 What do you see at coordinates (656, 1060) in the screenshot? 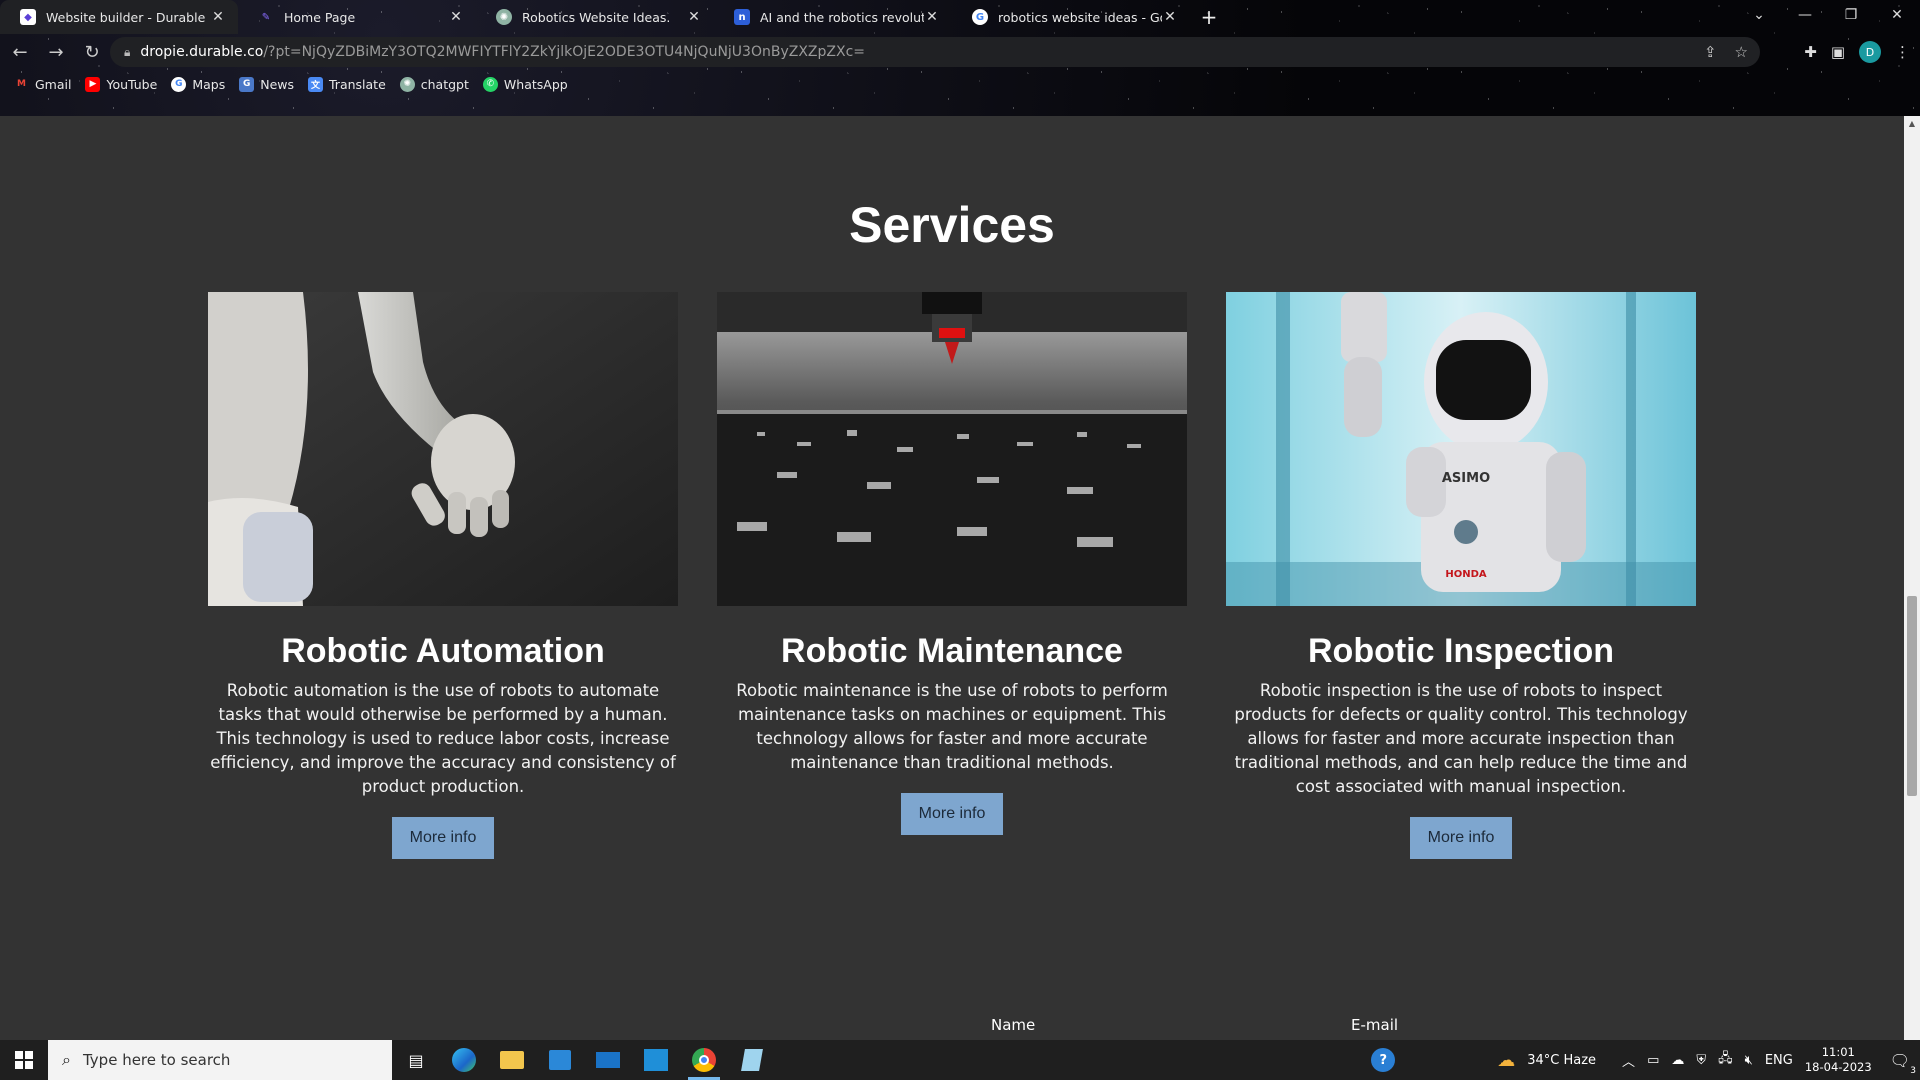
I see `mcafee-app-icon` at bounding box center [656, 1060].